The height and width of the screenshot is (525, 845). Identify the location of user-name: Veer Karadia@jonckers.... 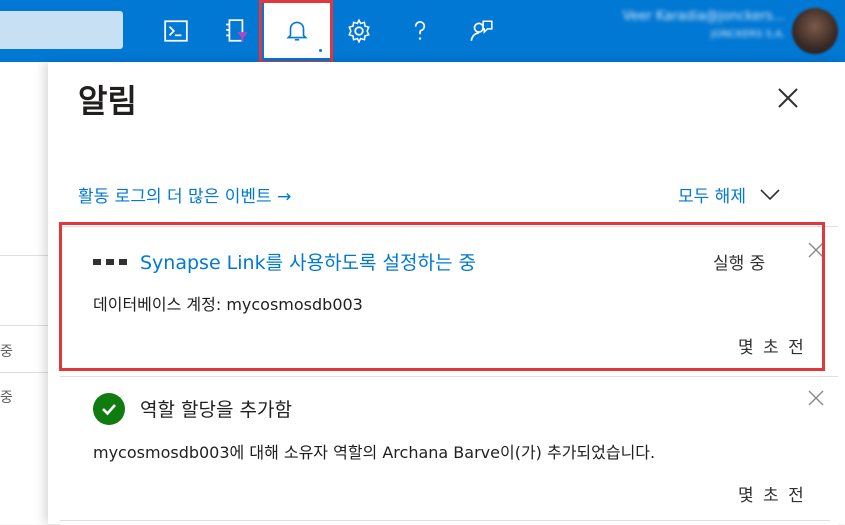
(703, 16).